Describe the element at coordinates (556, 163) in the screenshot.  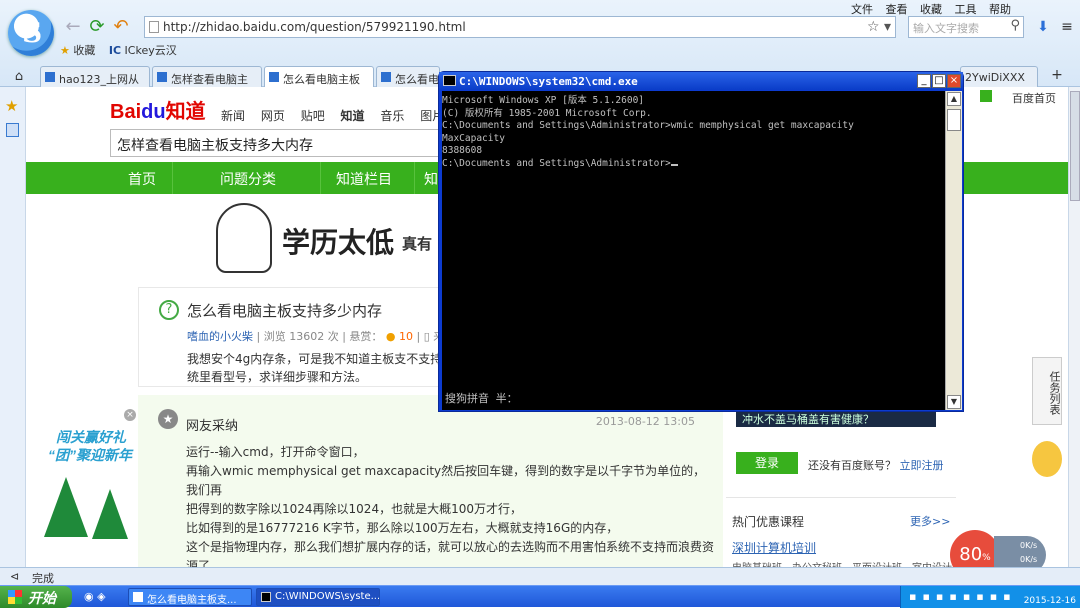
I see `console-prompt: C:\Documents and Settings\Administrator>` at that location.